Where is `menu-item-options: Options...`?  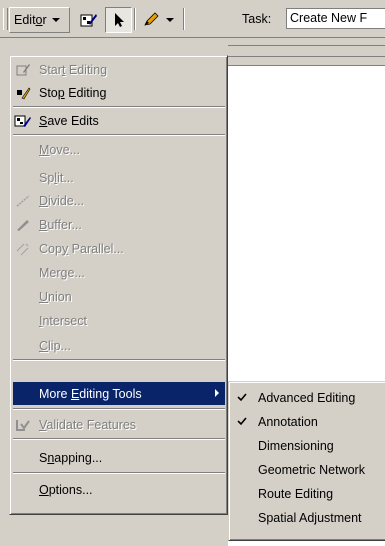 menu-item-options: Options... is located at coordinates (119, 489).